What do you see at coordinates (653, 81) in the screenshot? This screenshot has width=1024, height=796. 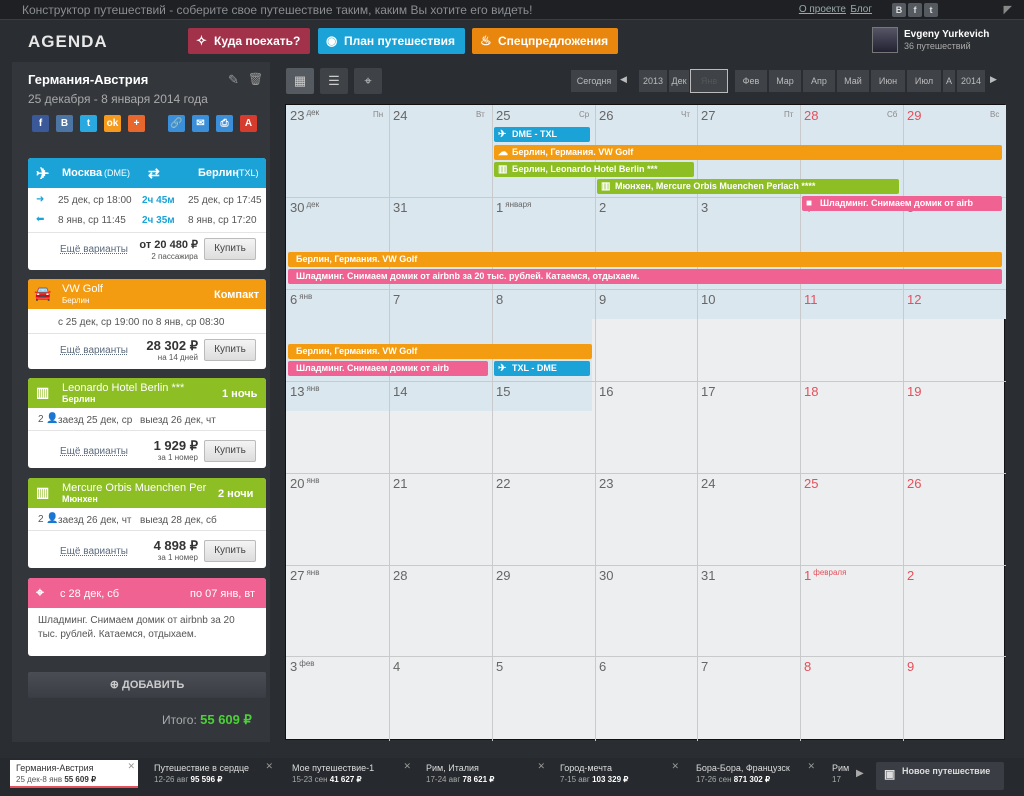 I see `year-2013: 2013` at bounding box center [653, 81].